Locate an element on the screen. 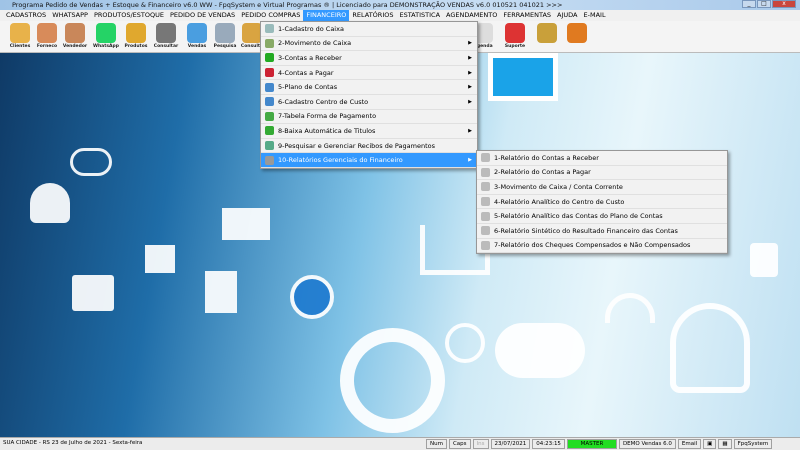 The height and width of the screenshot is (450, 800). financeiro-menu-item: 6-Cadastro Centro de Custo ▶ is located at coordinates (369, 102).